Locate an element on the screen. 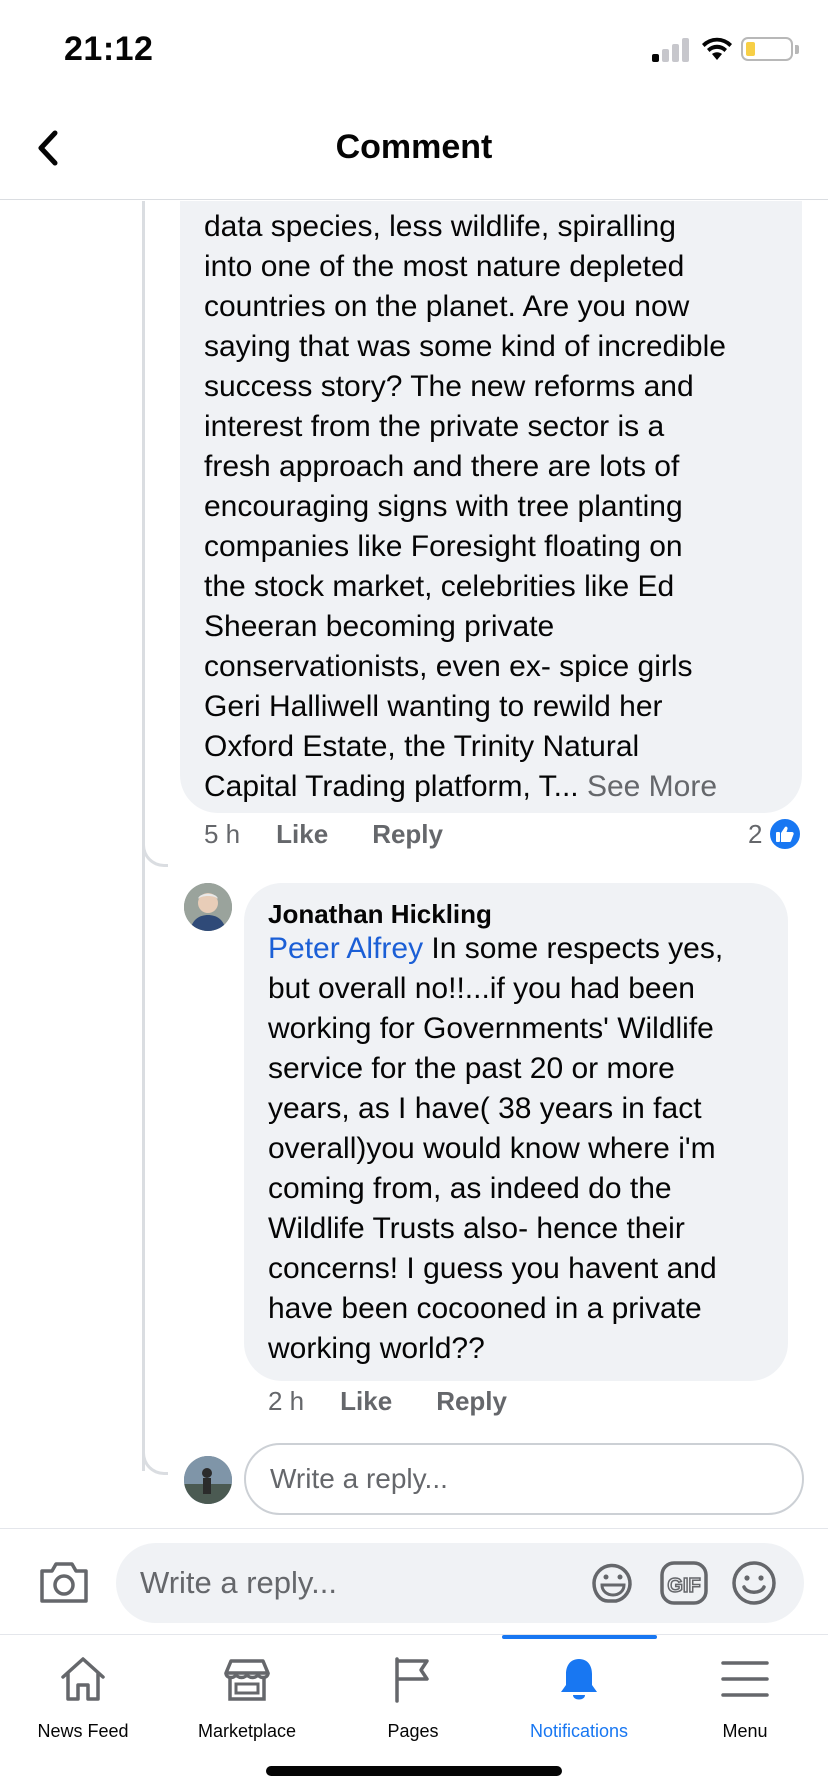 Image resolution: width=828 pixels, height=1792 pixels. gif-label: GIF is located at coordinates (683, 1586).